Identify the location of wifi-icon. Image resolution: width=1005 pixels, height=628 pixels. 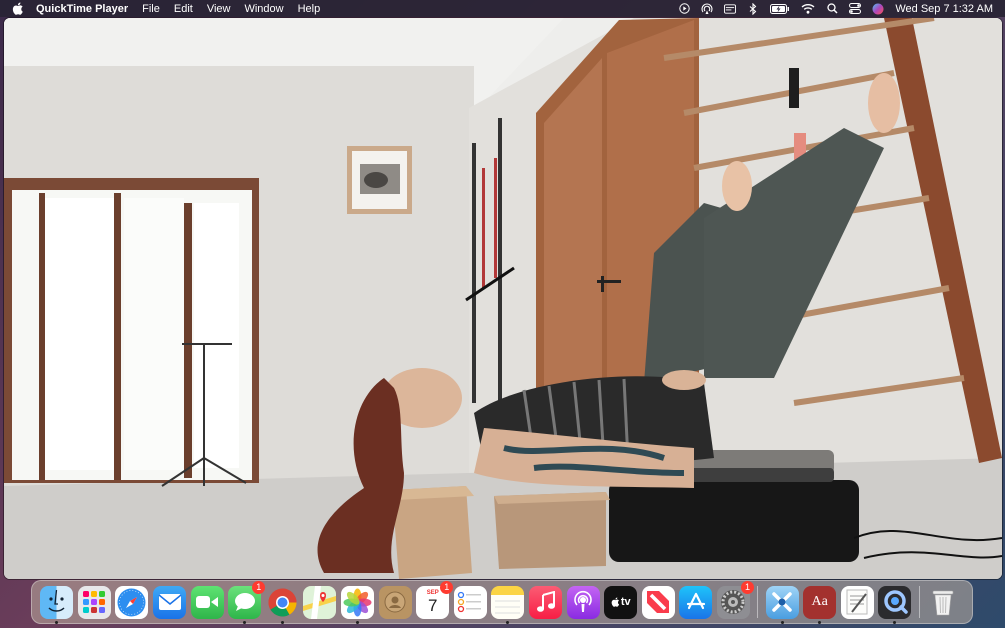
(808, 9).